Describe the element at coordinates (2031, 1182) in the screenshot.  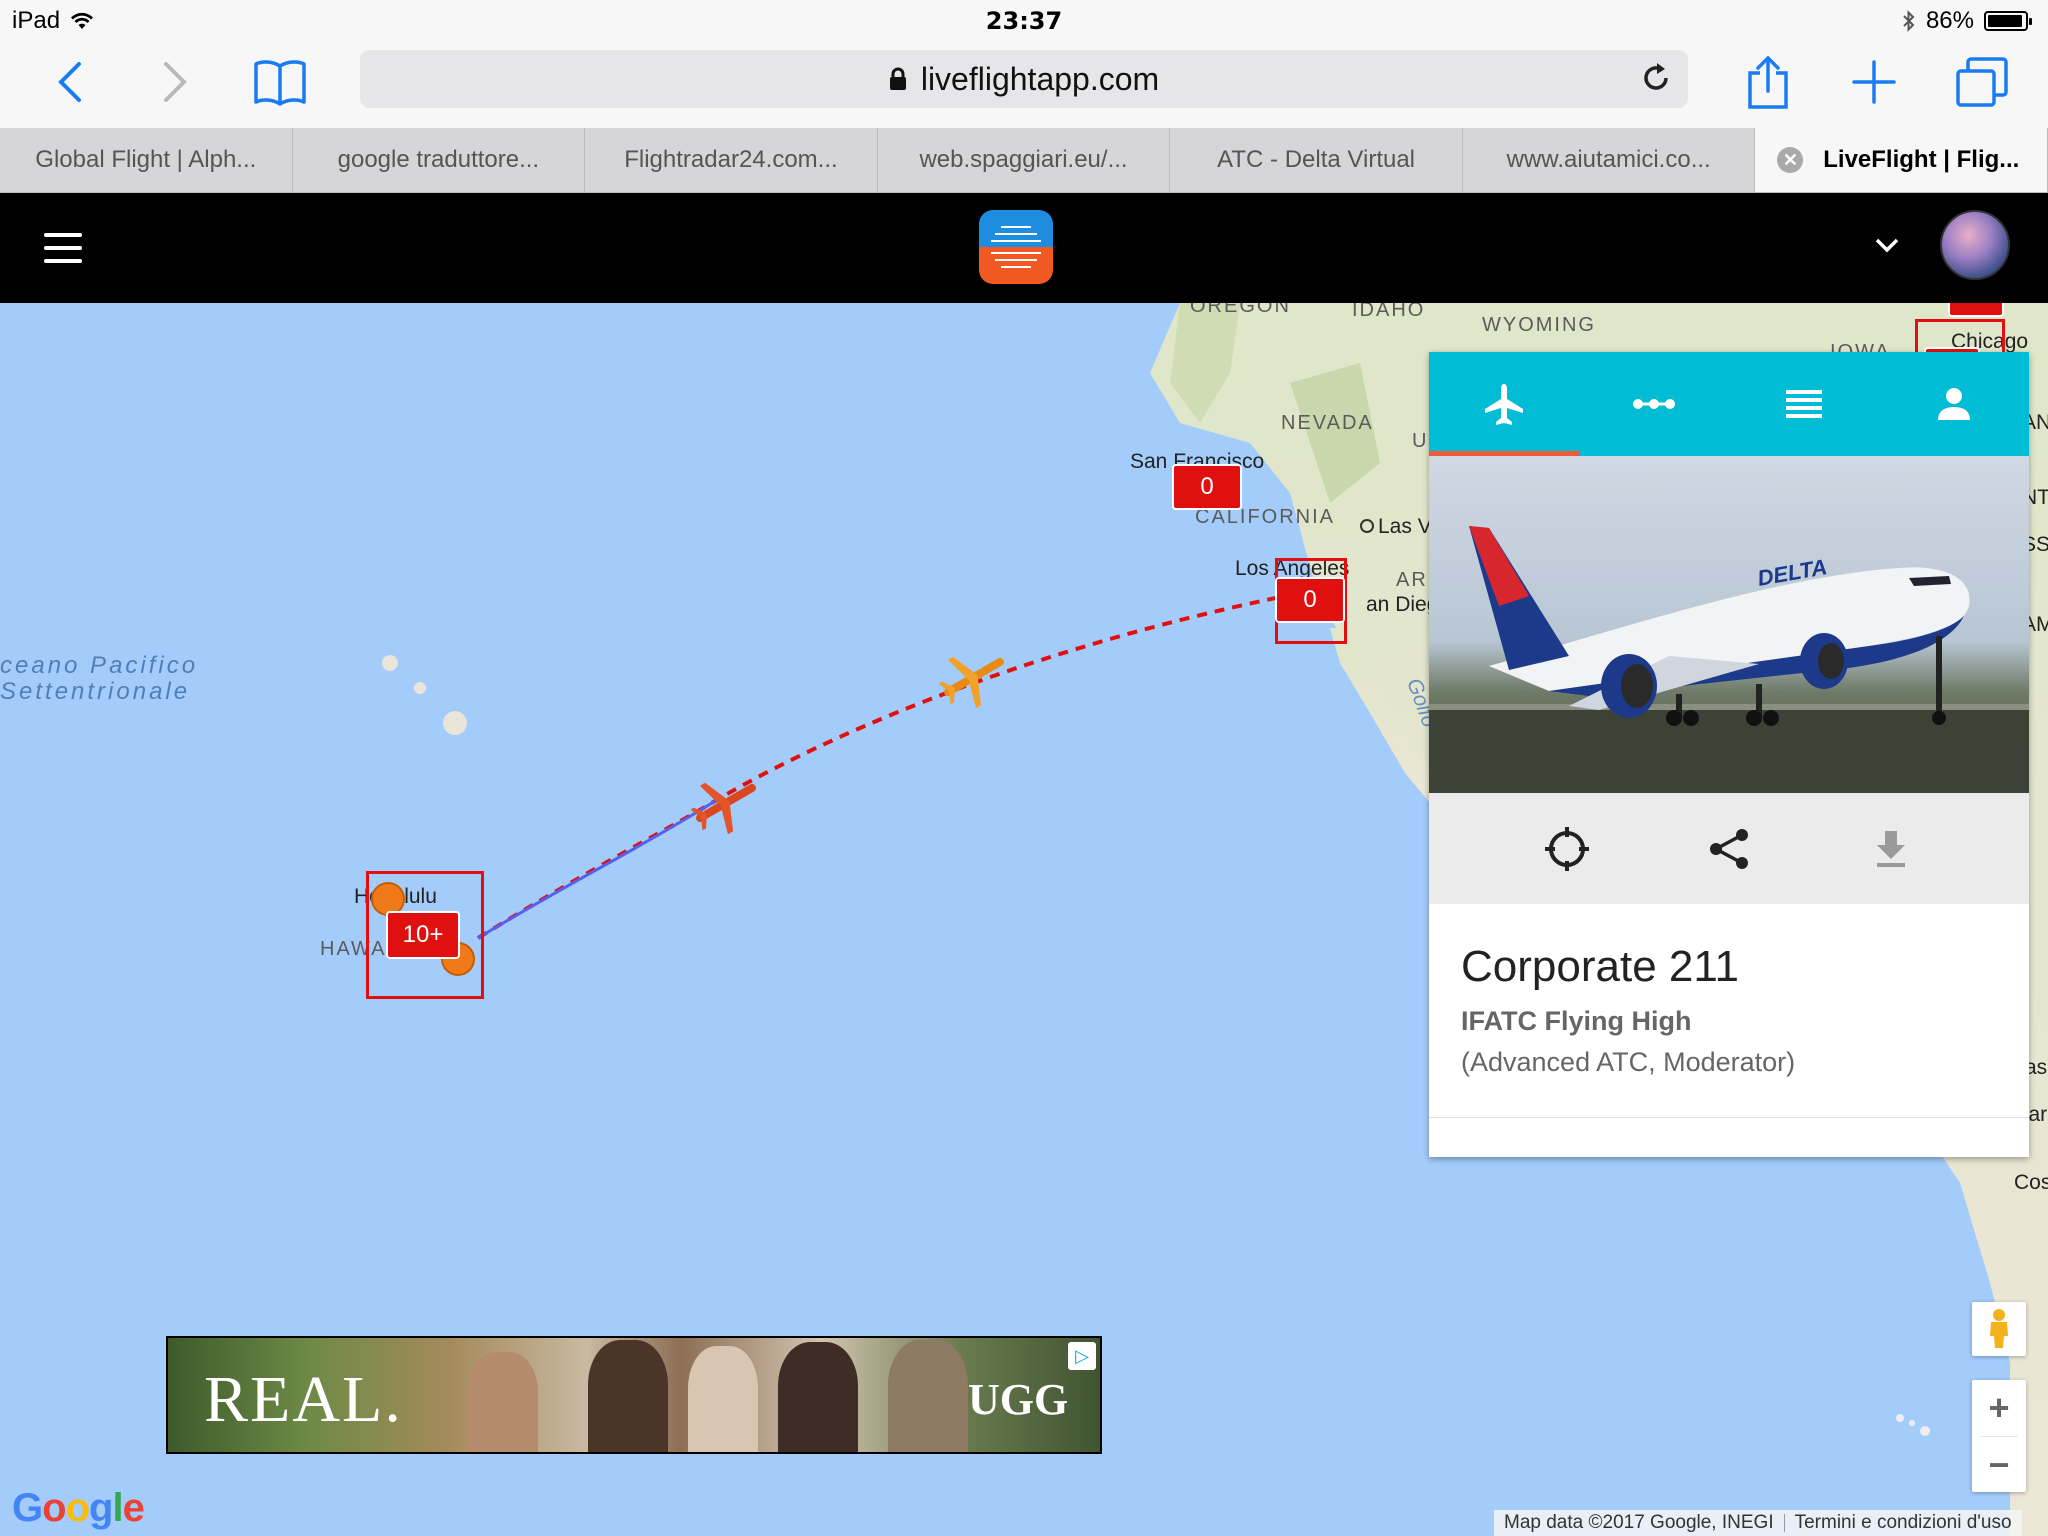
I see `map-label: Cos` at that location.